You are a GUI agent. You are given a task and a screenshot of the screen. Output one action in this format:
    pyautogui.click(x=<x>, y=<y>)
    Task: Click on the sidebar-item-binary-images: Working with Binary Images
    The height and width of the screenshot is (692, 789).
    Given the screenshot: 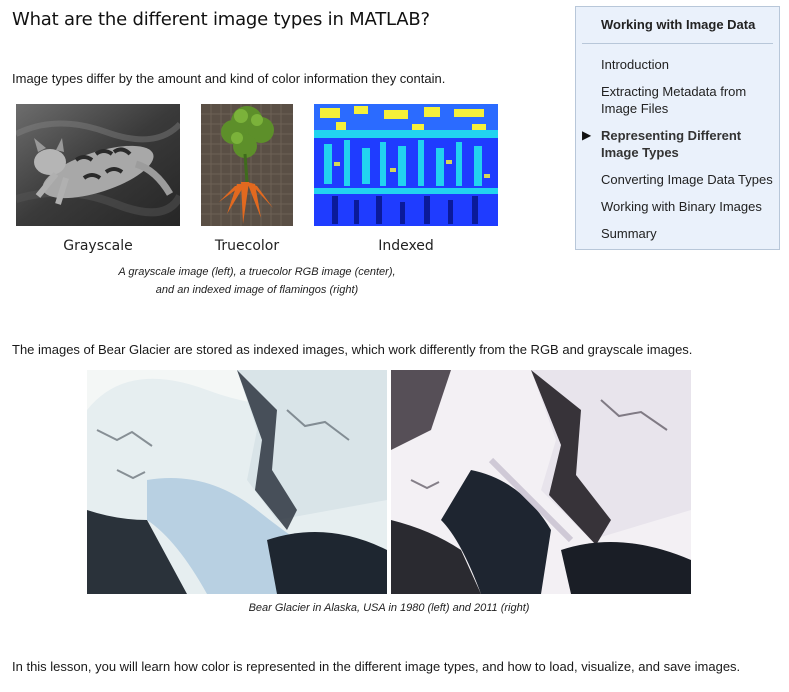 What is the action you would take?
    pyautogui.click(x=677, y=206)
    